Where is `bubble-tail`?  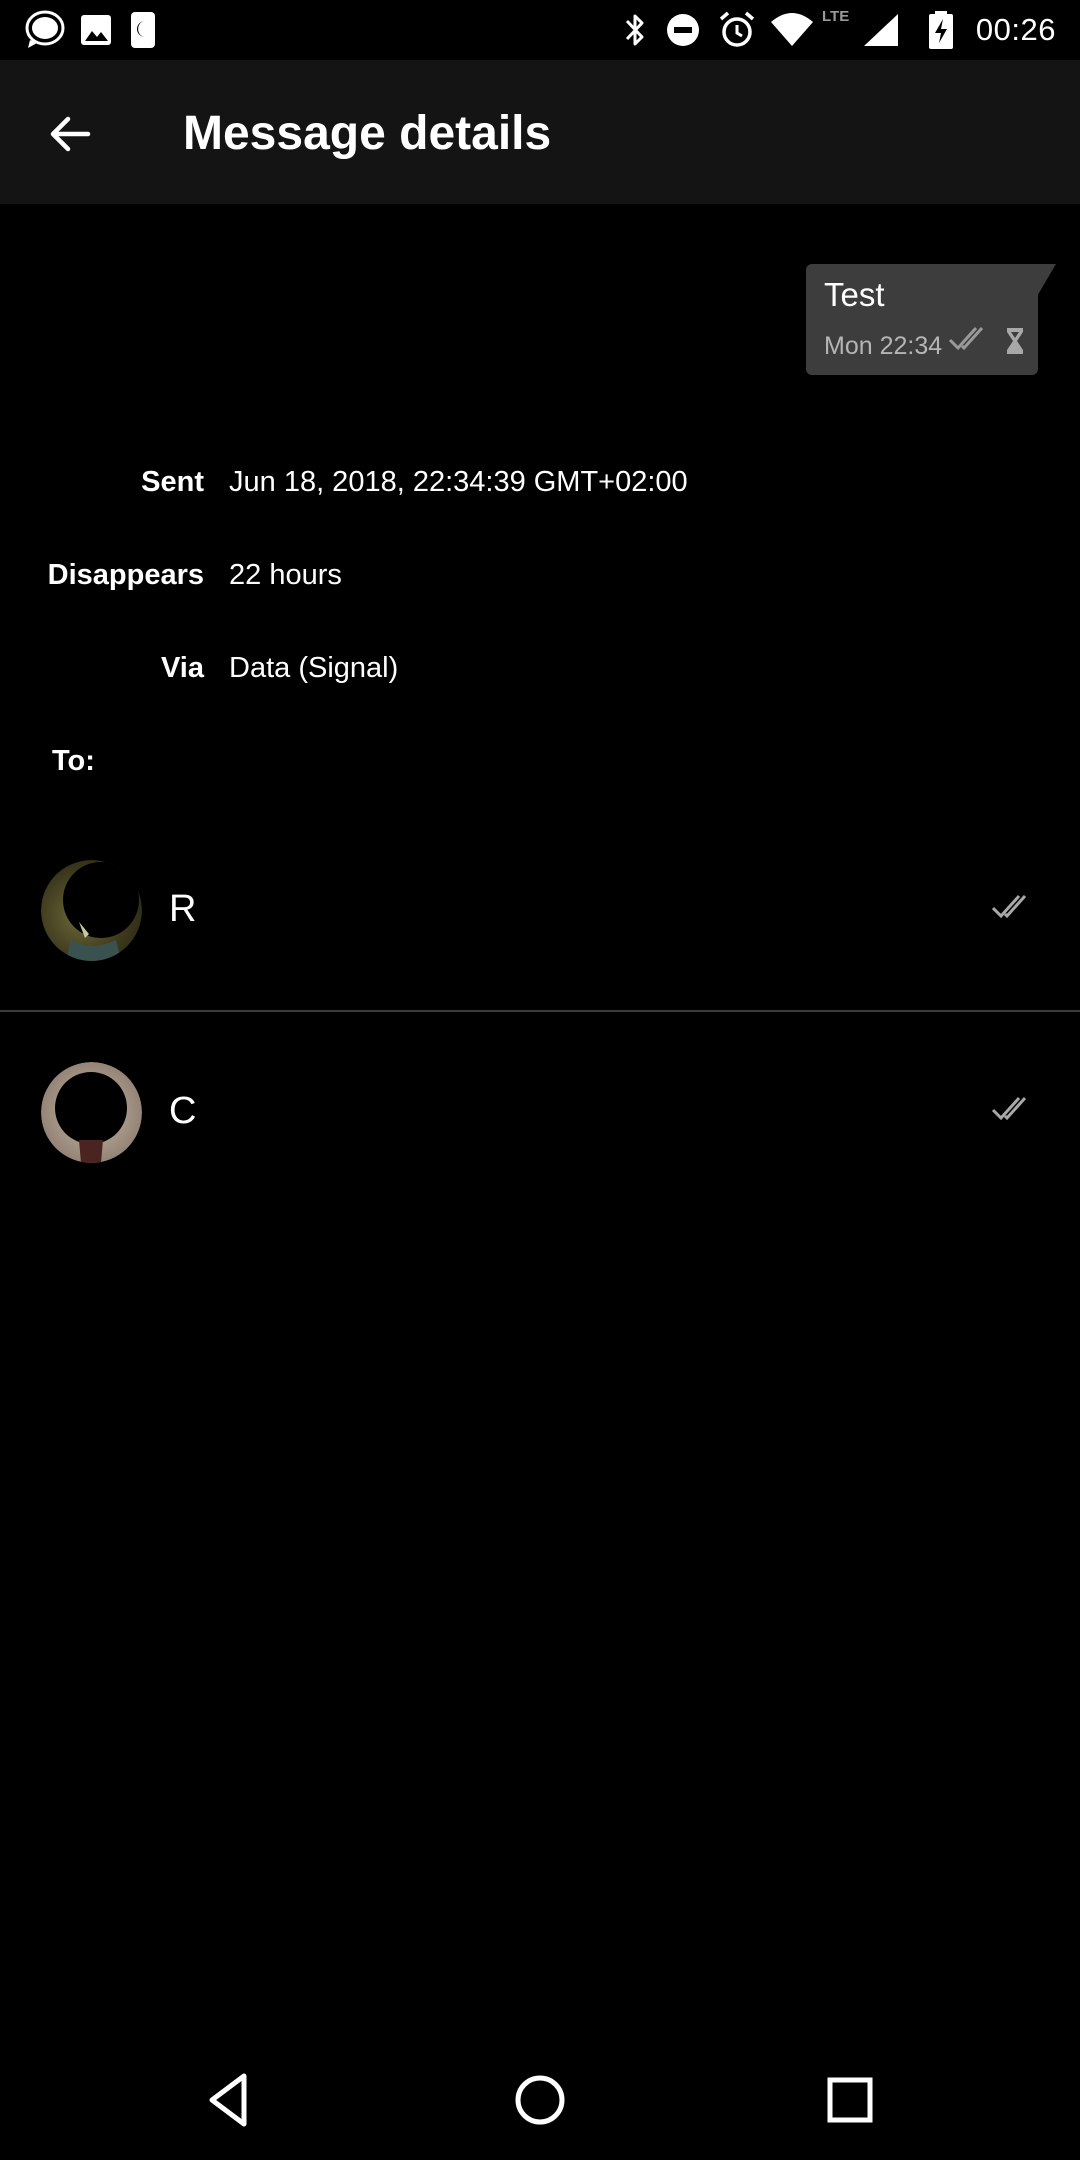
bubble-tail is located at coordinates (1047, 284).